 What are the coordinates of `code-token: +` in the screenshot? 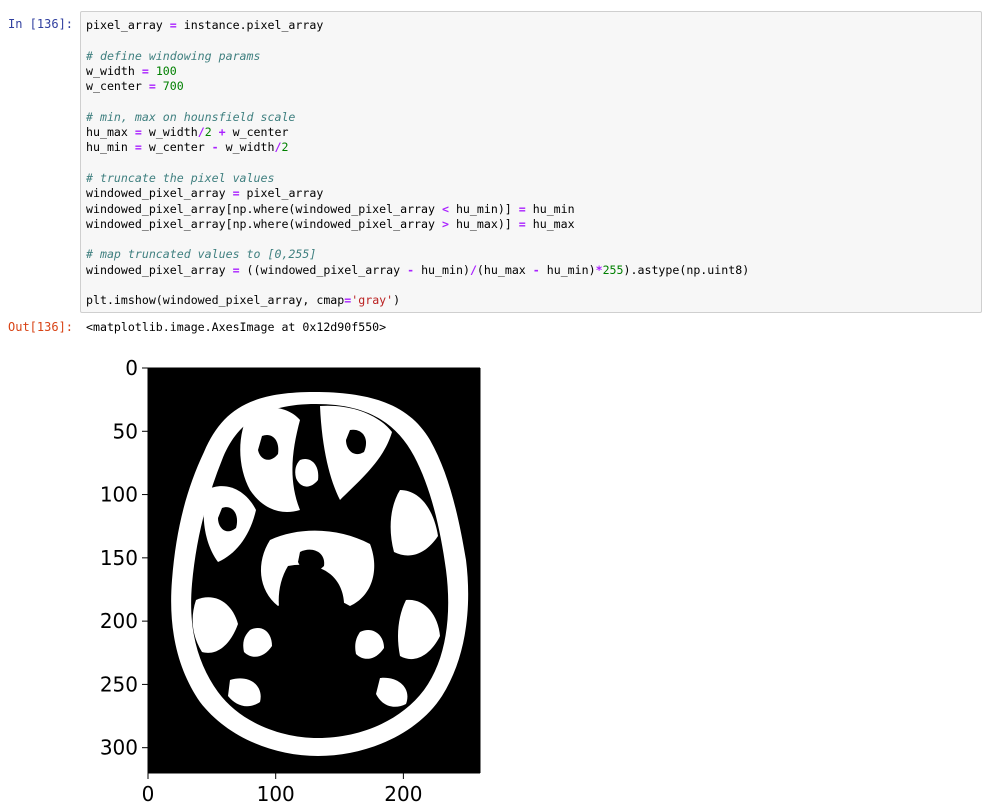 It's located at (222, 132).